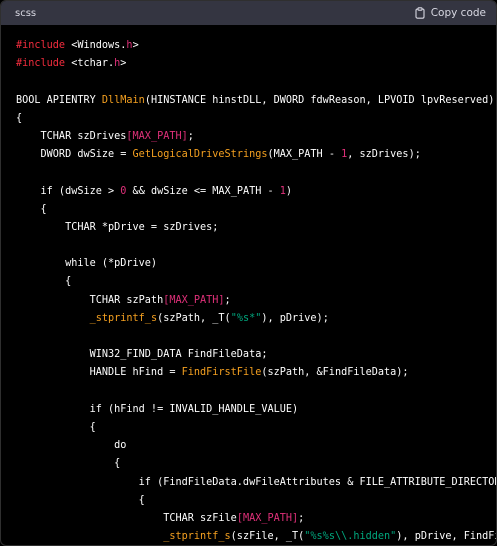 The image size is (497, 546). I want to click on code-token: ), so click(289, 191).